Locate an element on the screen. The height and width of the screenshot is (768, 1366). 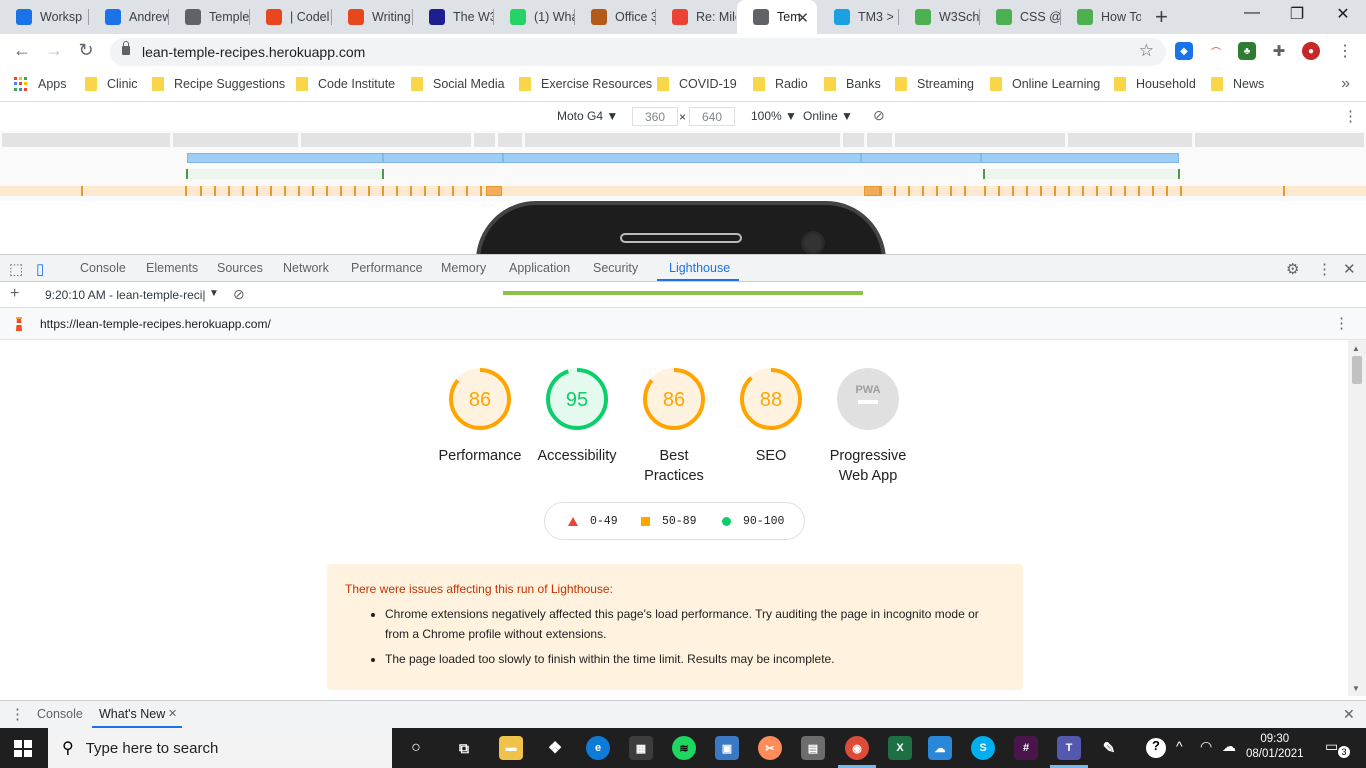
photos-icon: ▣ is located at coordinates (727, 748).